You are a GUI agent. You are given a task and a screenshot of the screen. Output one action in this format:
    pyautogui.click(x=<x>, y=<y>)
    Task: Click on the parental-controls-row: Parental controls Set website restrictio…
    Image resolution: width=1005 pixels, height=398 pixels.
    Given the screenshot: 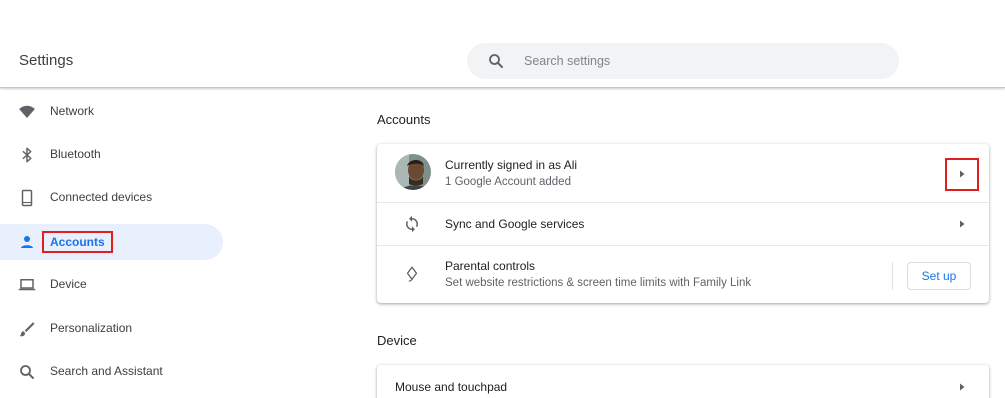 What is the action you would take?
    pyautogui.click(x=683, y=274)
    